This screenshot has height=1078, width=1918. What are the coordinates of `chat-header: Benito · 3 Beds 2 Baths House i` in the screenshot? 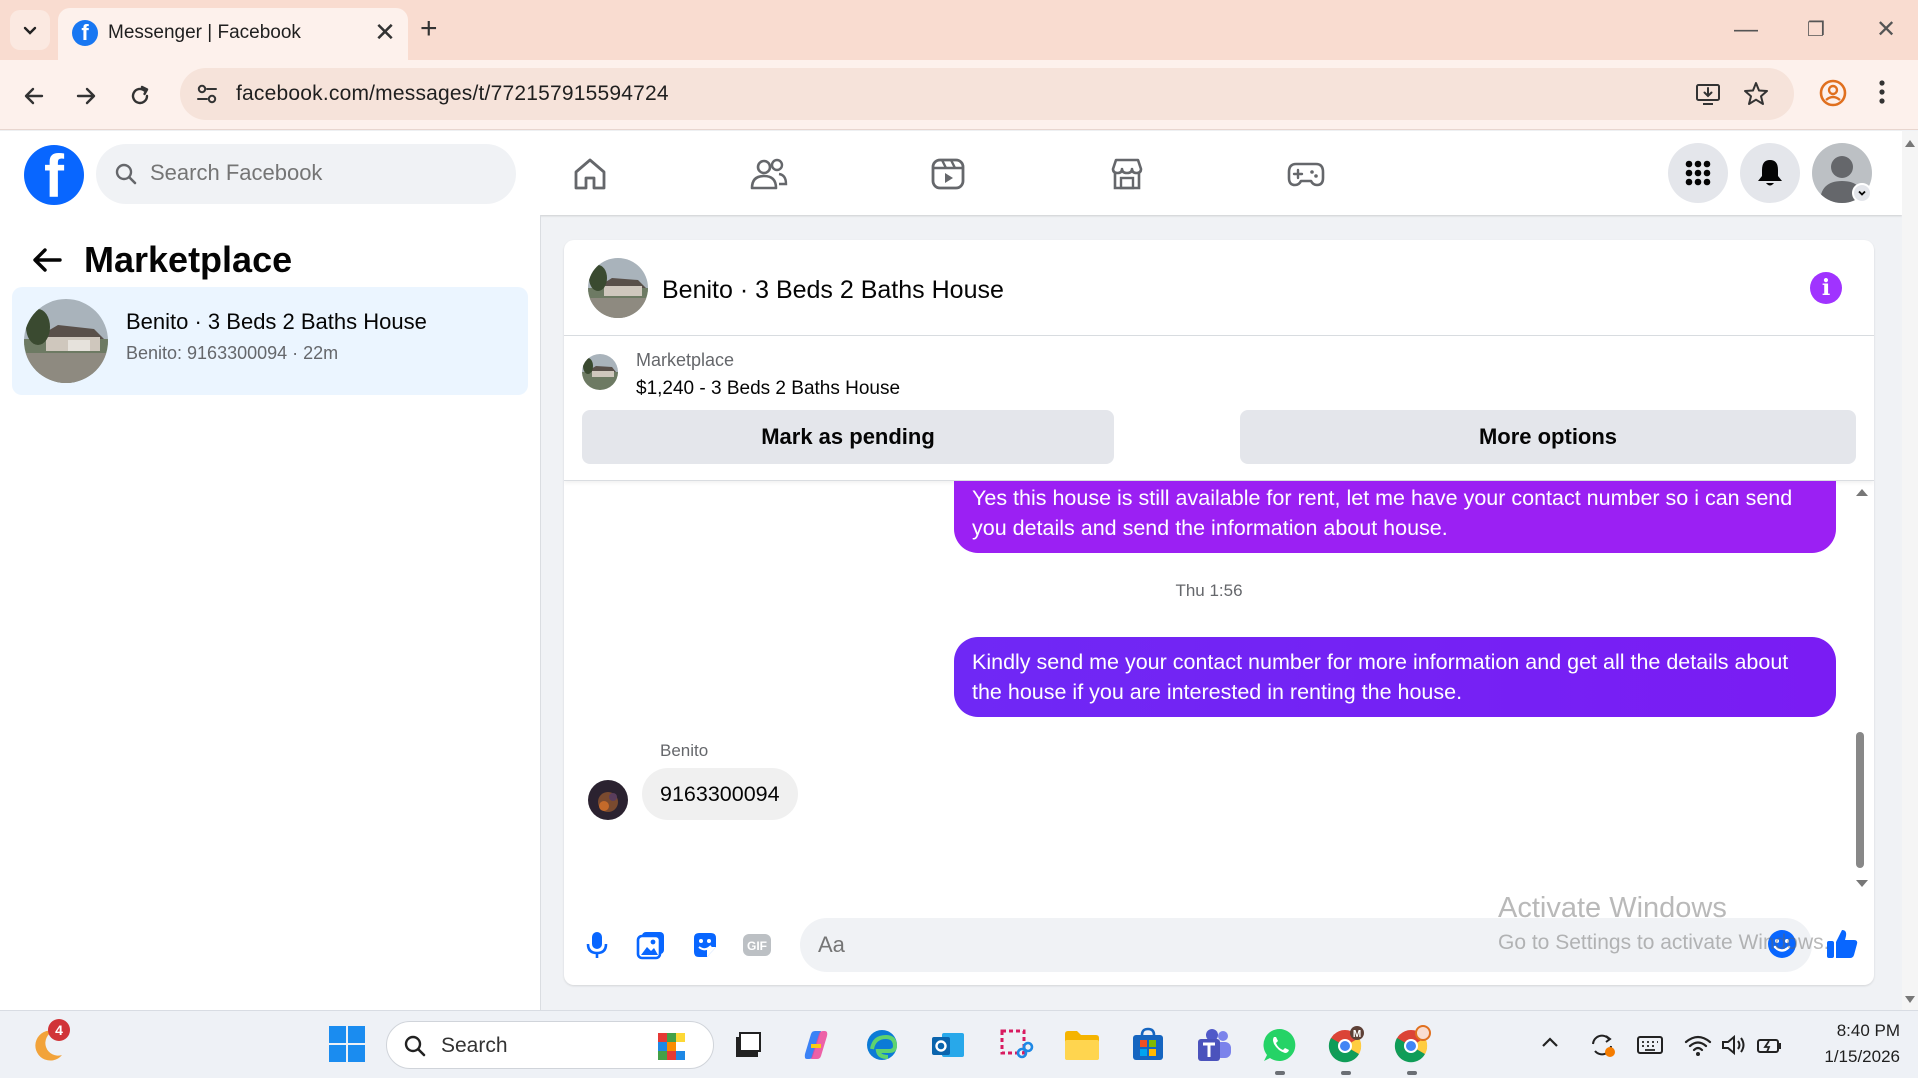 It's located at (1219, 288).